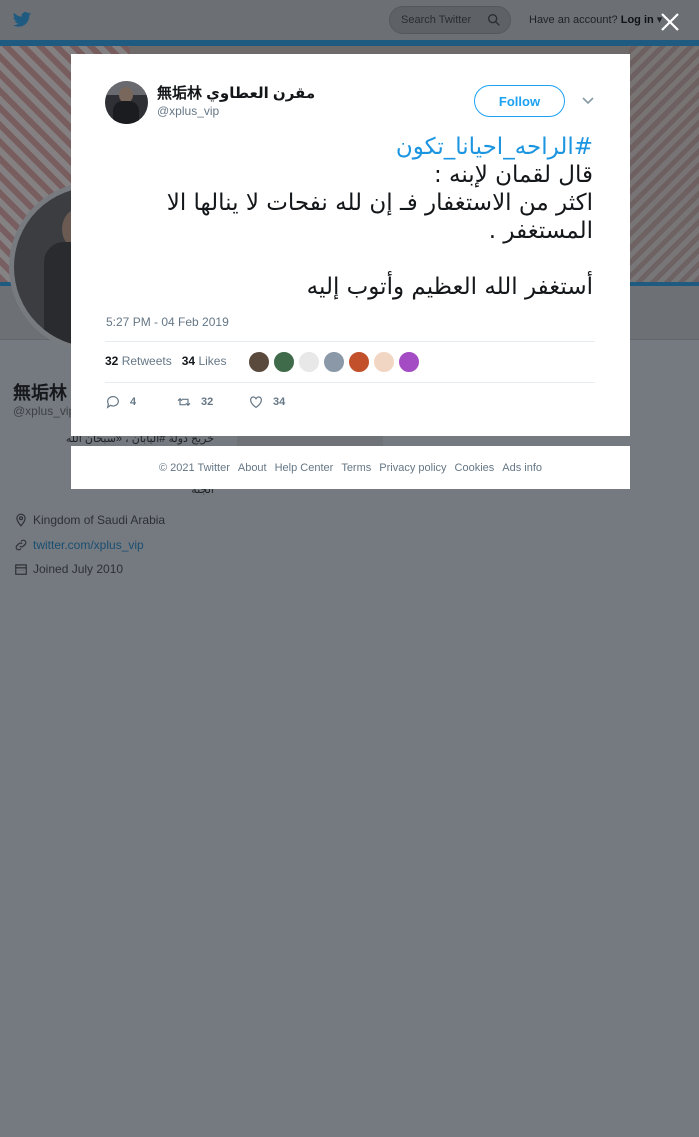 This screenshot has height=1137, width=699. I want to click on url-link: twitter.com/xplus_vip, so click(88, 545).